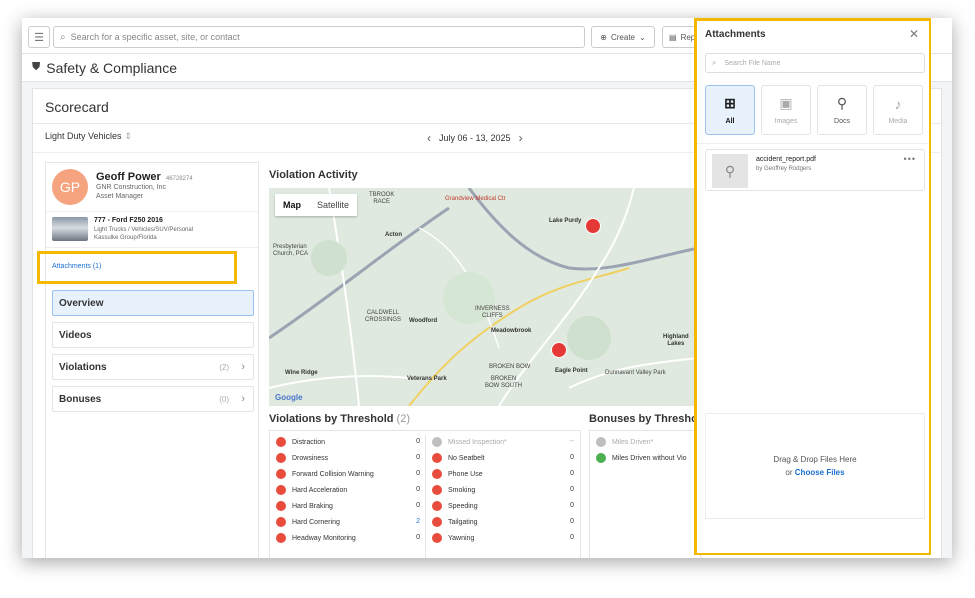 Image resolution: width=975 pixels, height=598 pixels. Describe the element at coordinates (789, 472) in the screenshot. I see `or-text: or` at that location.